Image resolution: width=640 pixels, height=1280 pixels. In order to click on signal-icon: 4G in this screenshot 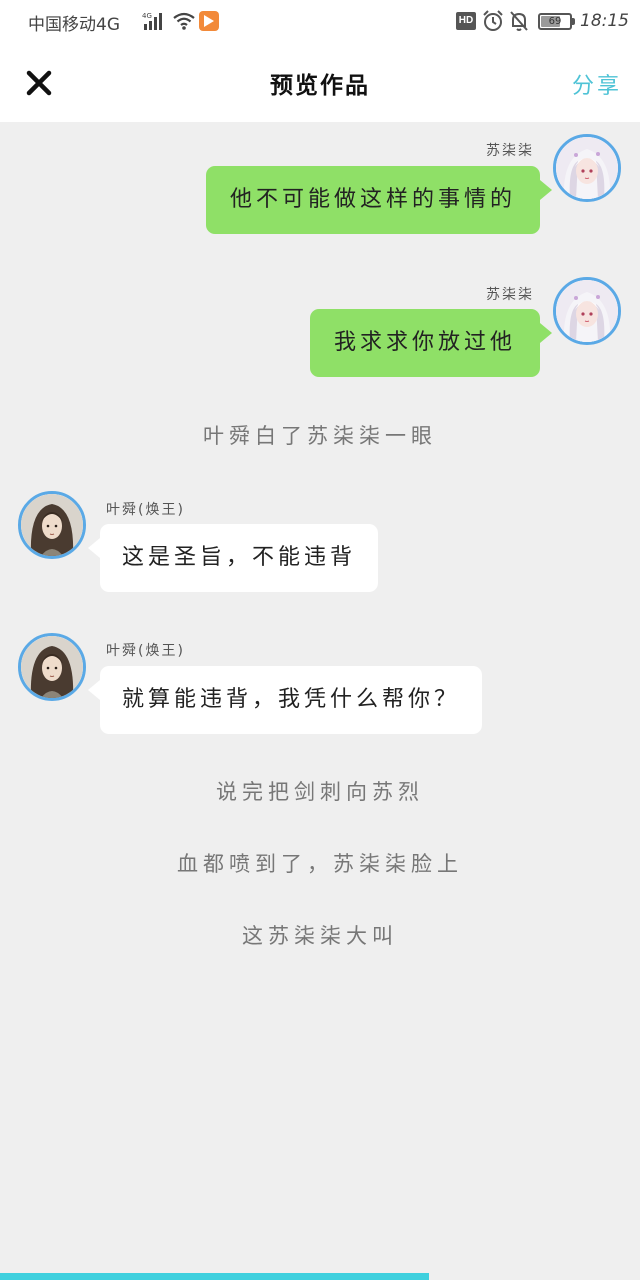, I will do `click(152, 21)`.